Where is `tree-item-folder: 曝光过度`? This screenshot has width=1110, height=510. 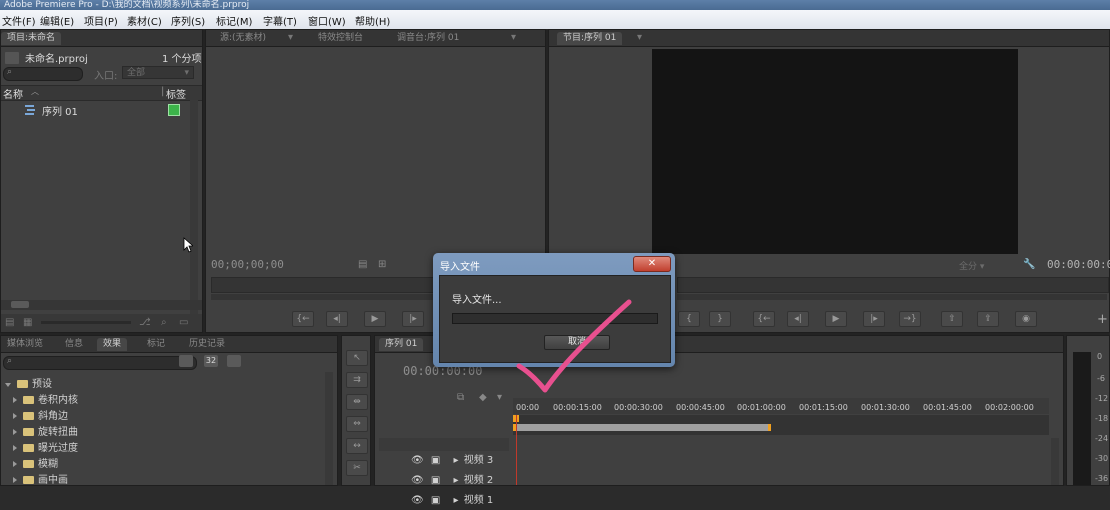
tree-item-folder: 曝光过度 is located at coordinates (178, 449).